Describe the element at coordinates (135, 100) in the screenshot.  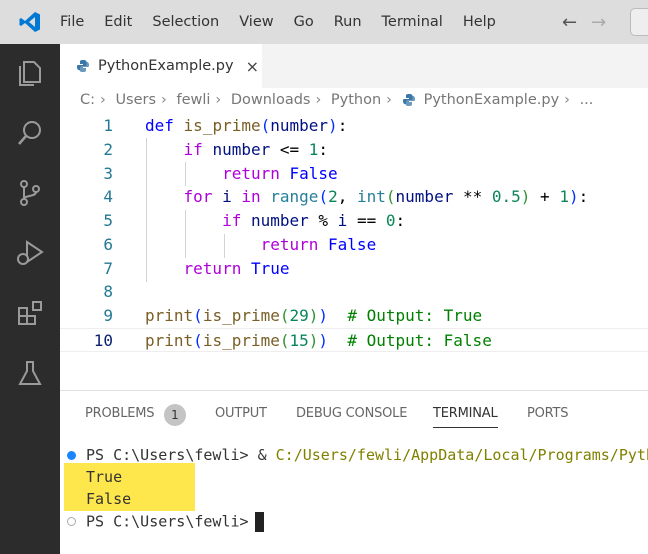
I see `breadcrumb-users: Users` at that location.